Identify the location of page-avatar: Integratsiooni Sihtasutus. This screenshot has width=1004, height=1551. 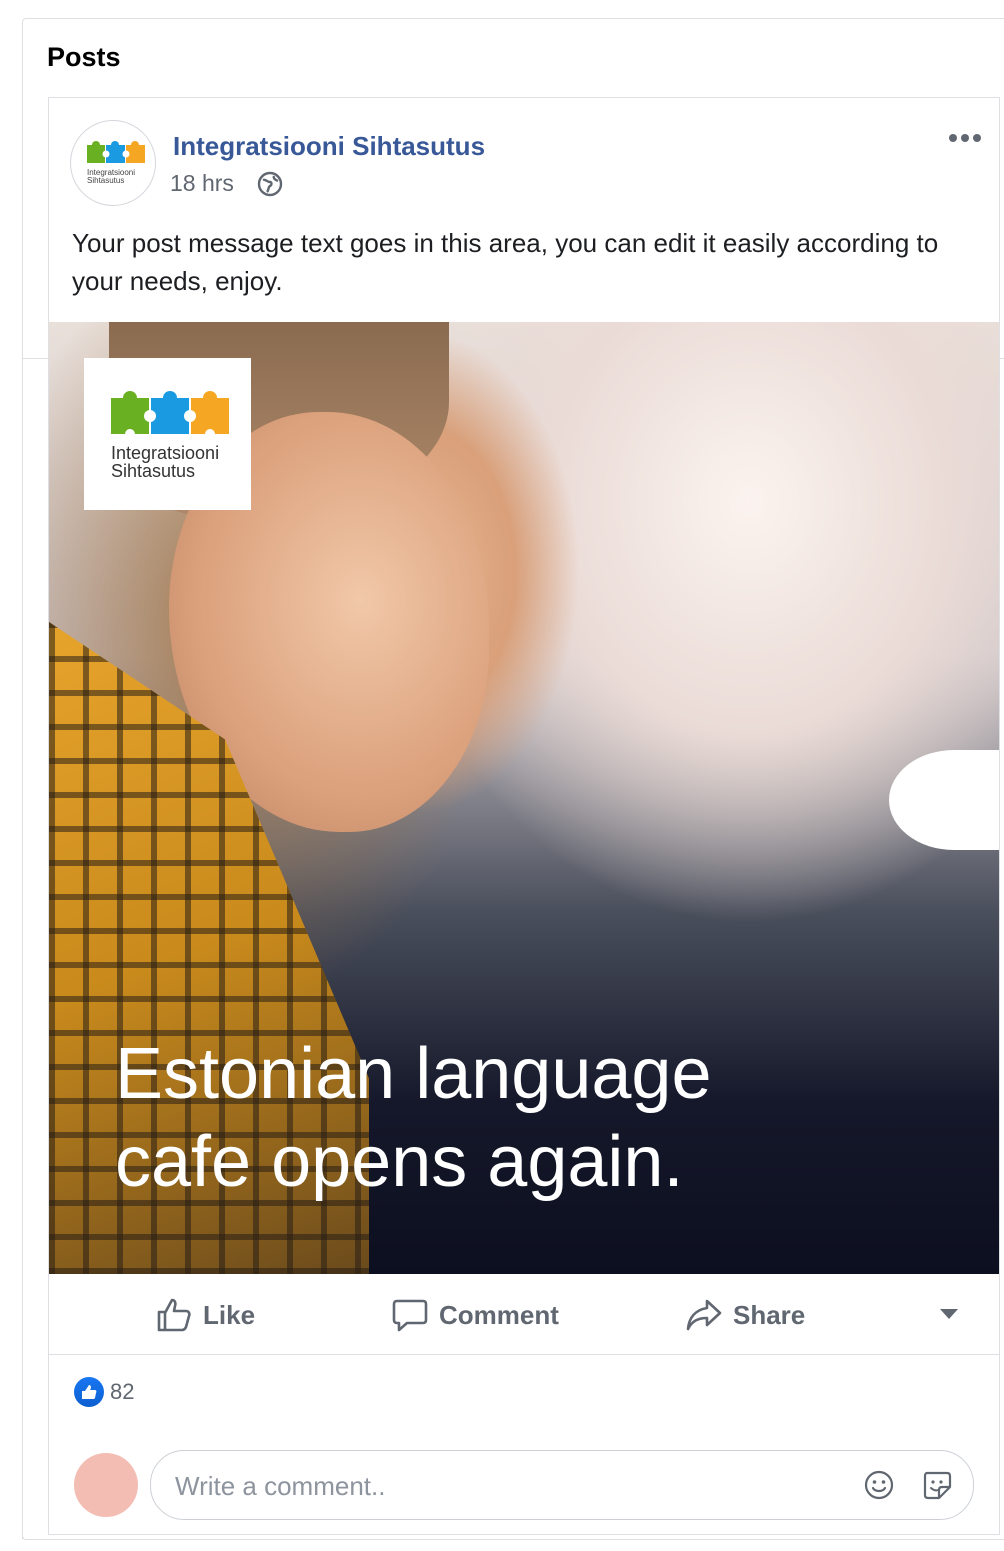
(113, 163).